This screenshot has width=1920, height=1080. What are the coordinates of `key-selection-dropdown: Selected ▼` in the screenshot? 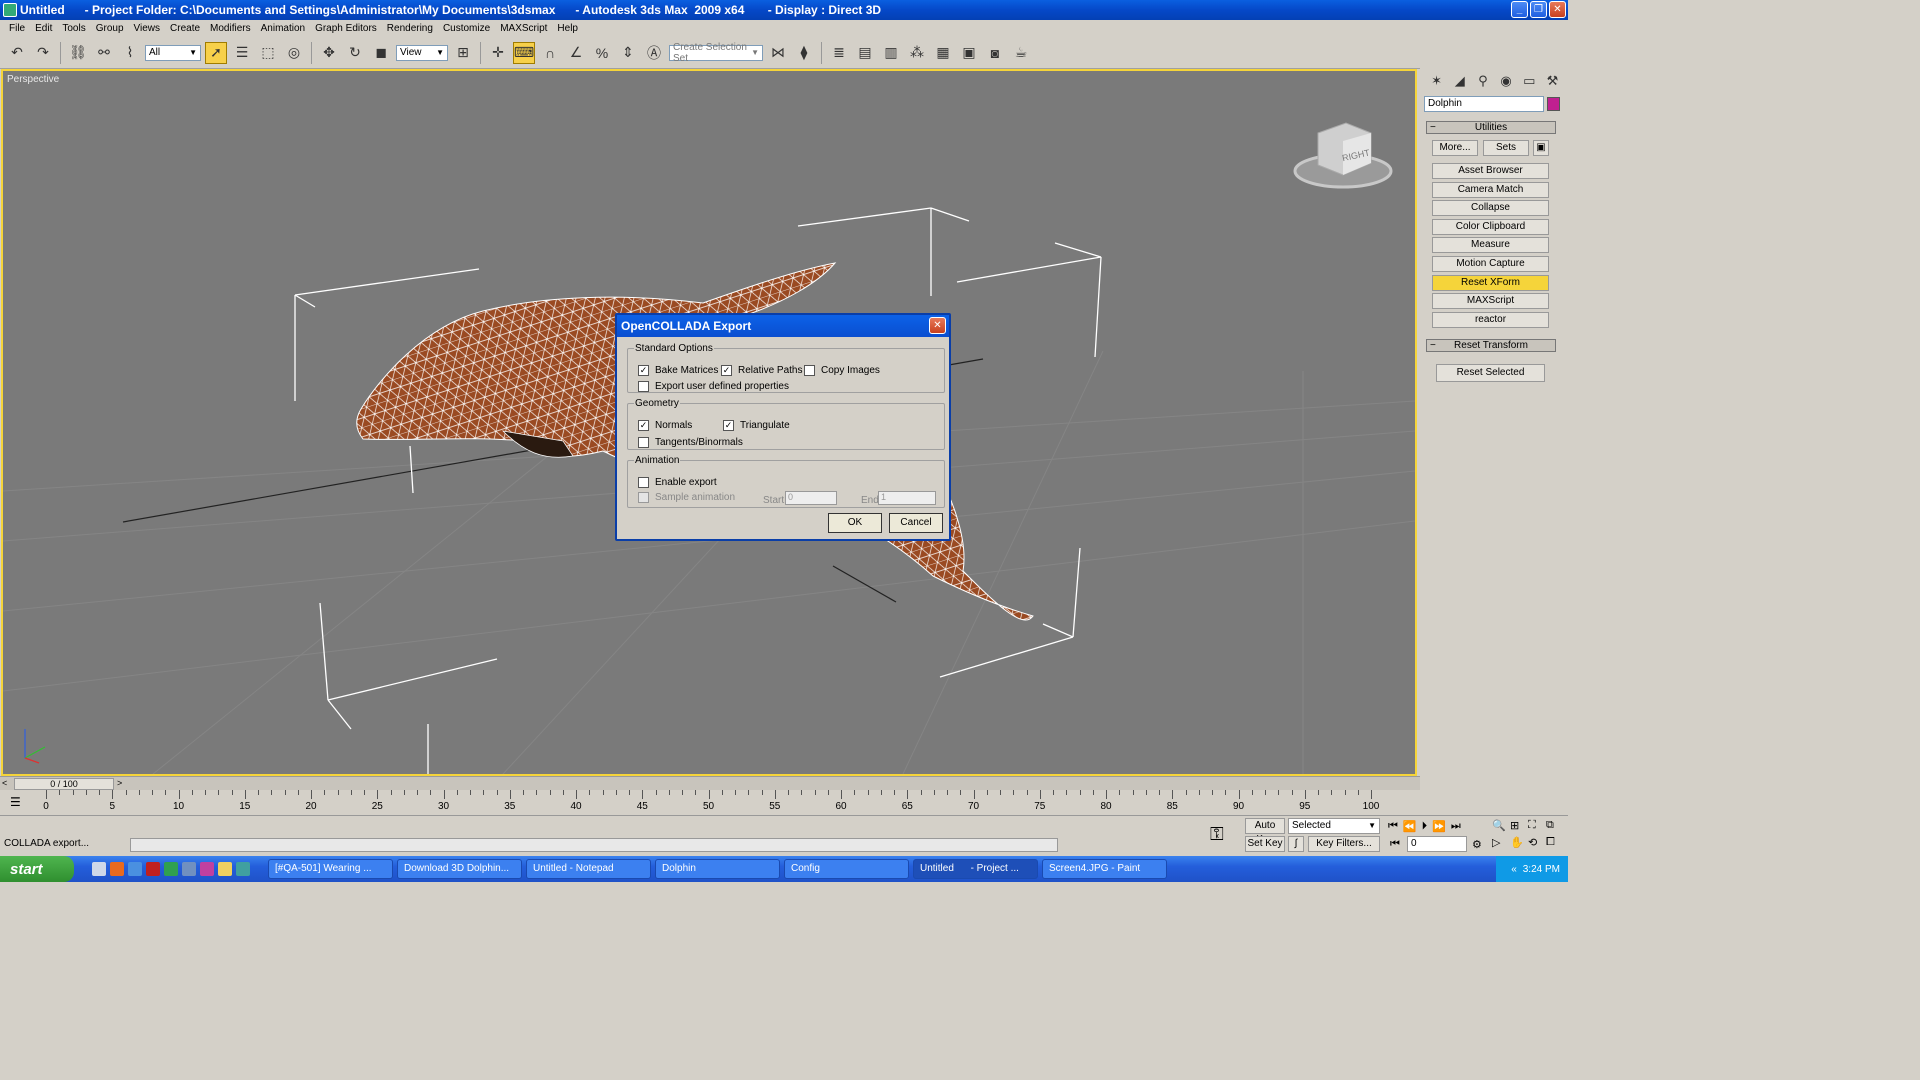 It's located at (1334, 826).